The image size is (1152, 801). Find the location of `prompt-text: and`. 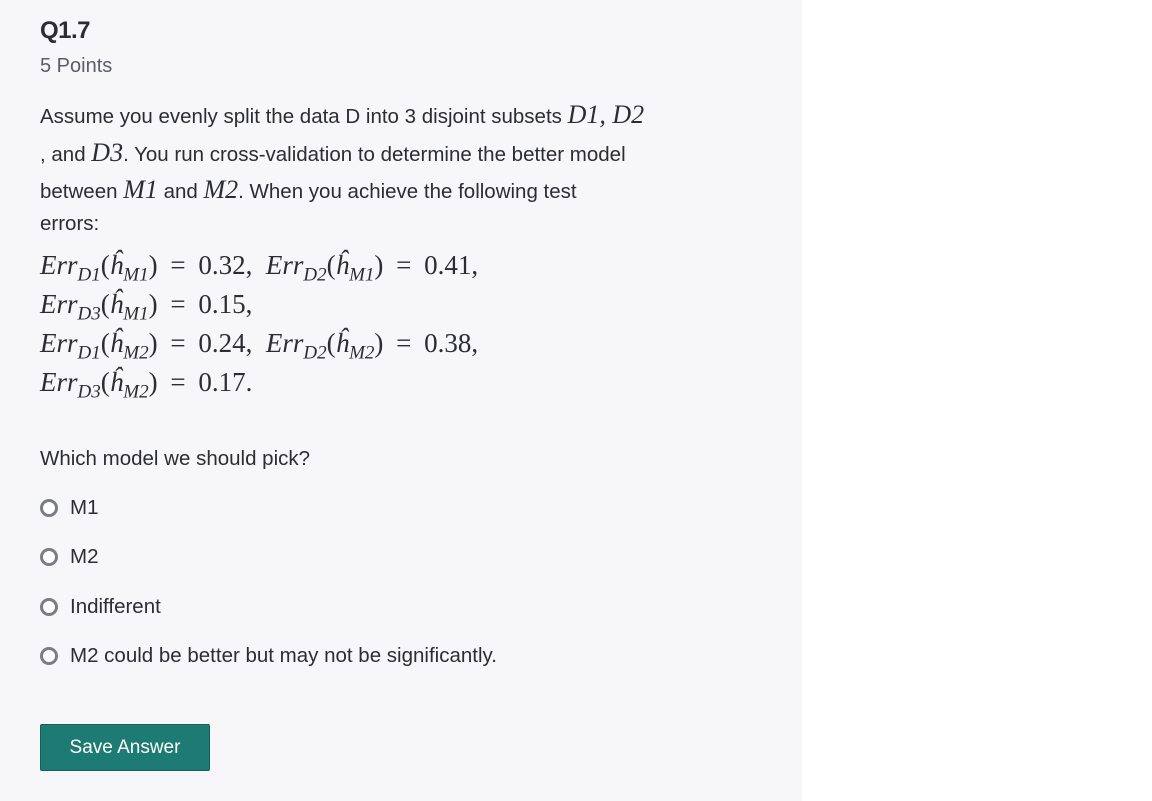

prompt-text: and is located at coordinates (180, 191).